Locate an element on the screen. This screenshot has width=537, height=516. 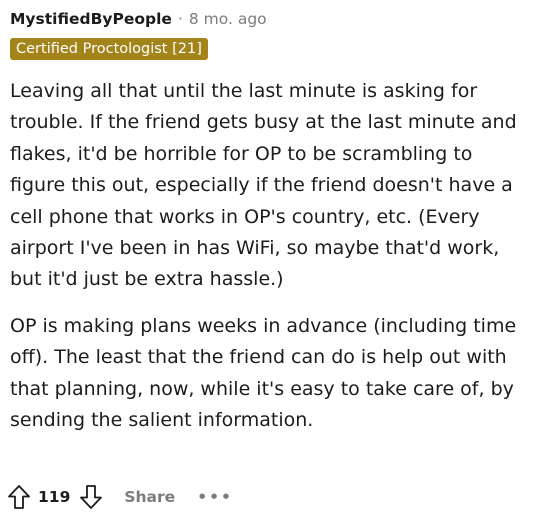
comment-action-bar: 119 Share ••• is located at coordinates (119, 497).